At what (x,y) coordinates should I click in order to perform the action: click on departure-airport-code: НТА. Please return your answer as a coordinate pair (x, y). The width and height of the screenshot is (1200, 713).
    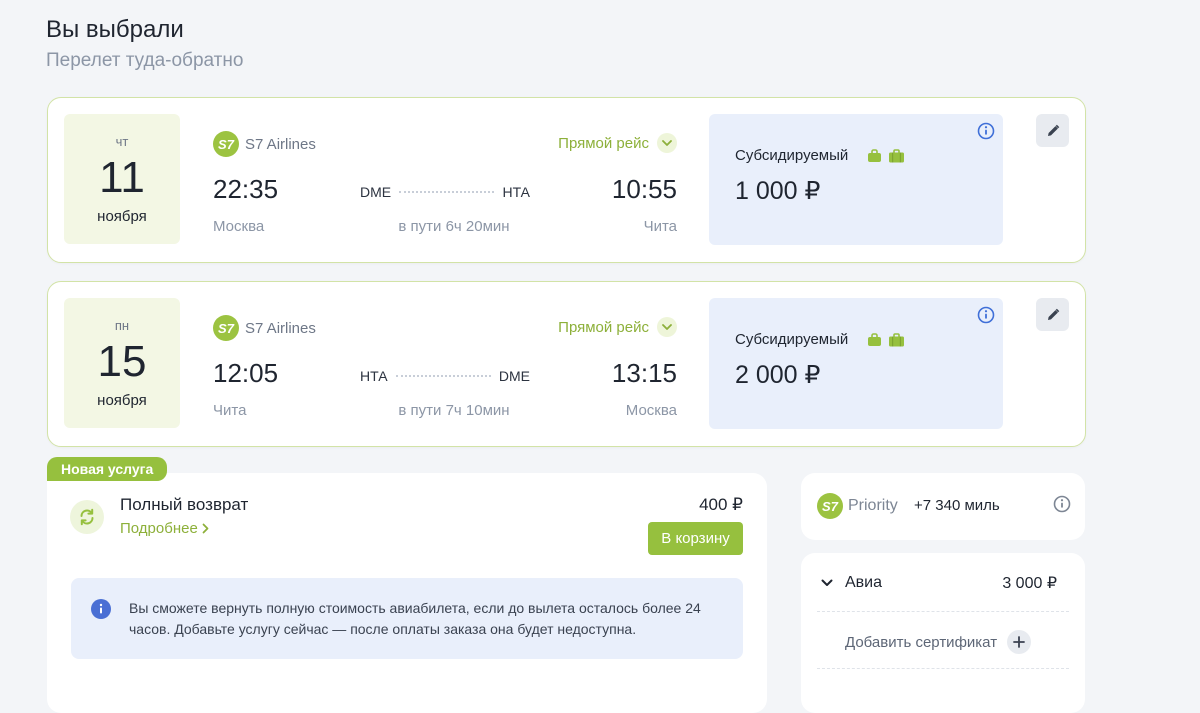
    Looking at the image, I should click on (374, 376).